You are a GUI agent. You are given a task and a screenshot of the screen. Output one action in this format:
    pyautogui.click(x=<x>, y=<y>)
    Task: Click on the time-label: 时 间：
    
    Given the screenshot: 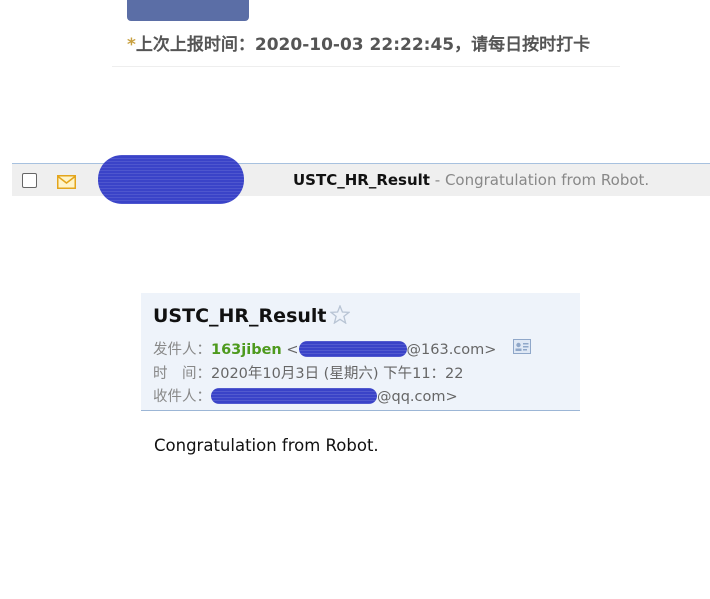 What is the action you would take?
    pyautogui.click(x=182, y=374)
    